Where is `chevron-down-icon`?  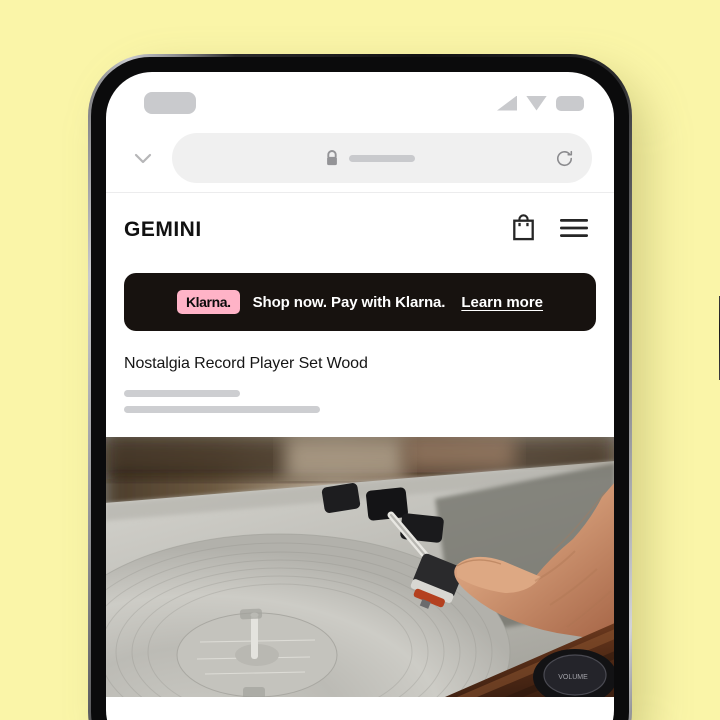 chevron-down-icon is located at coordinates (143, 158).